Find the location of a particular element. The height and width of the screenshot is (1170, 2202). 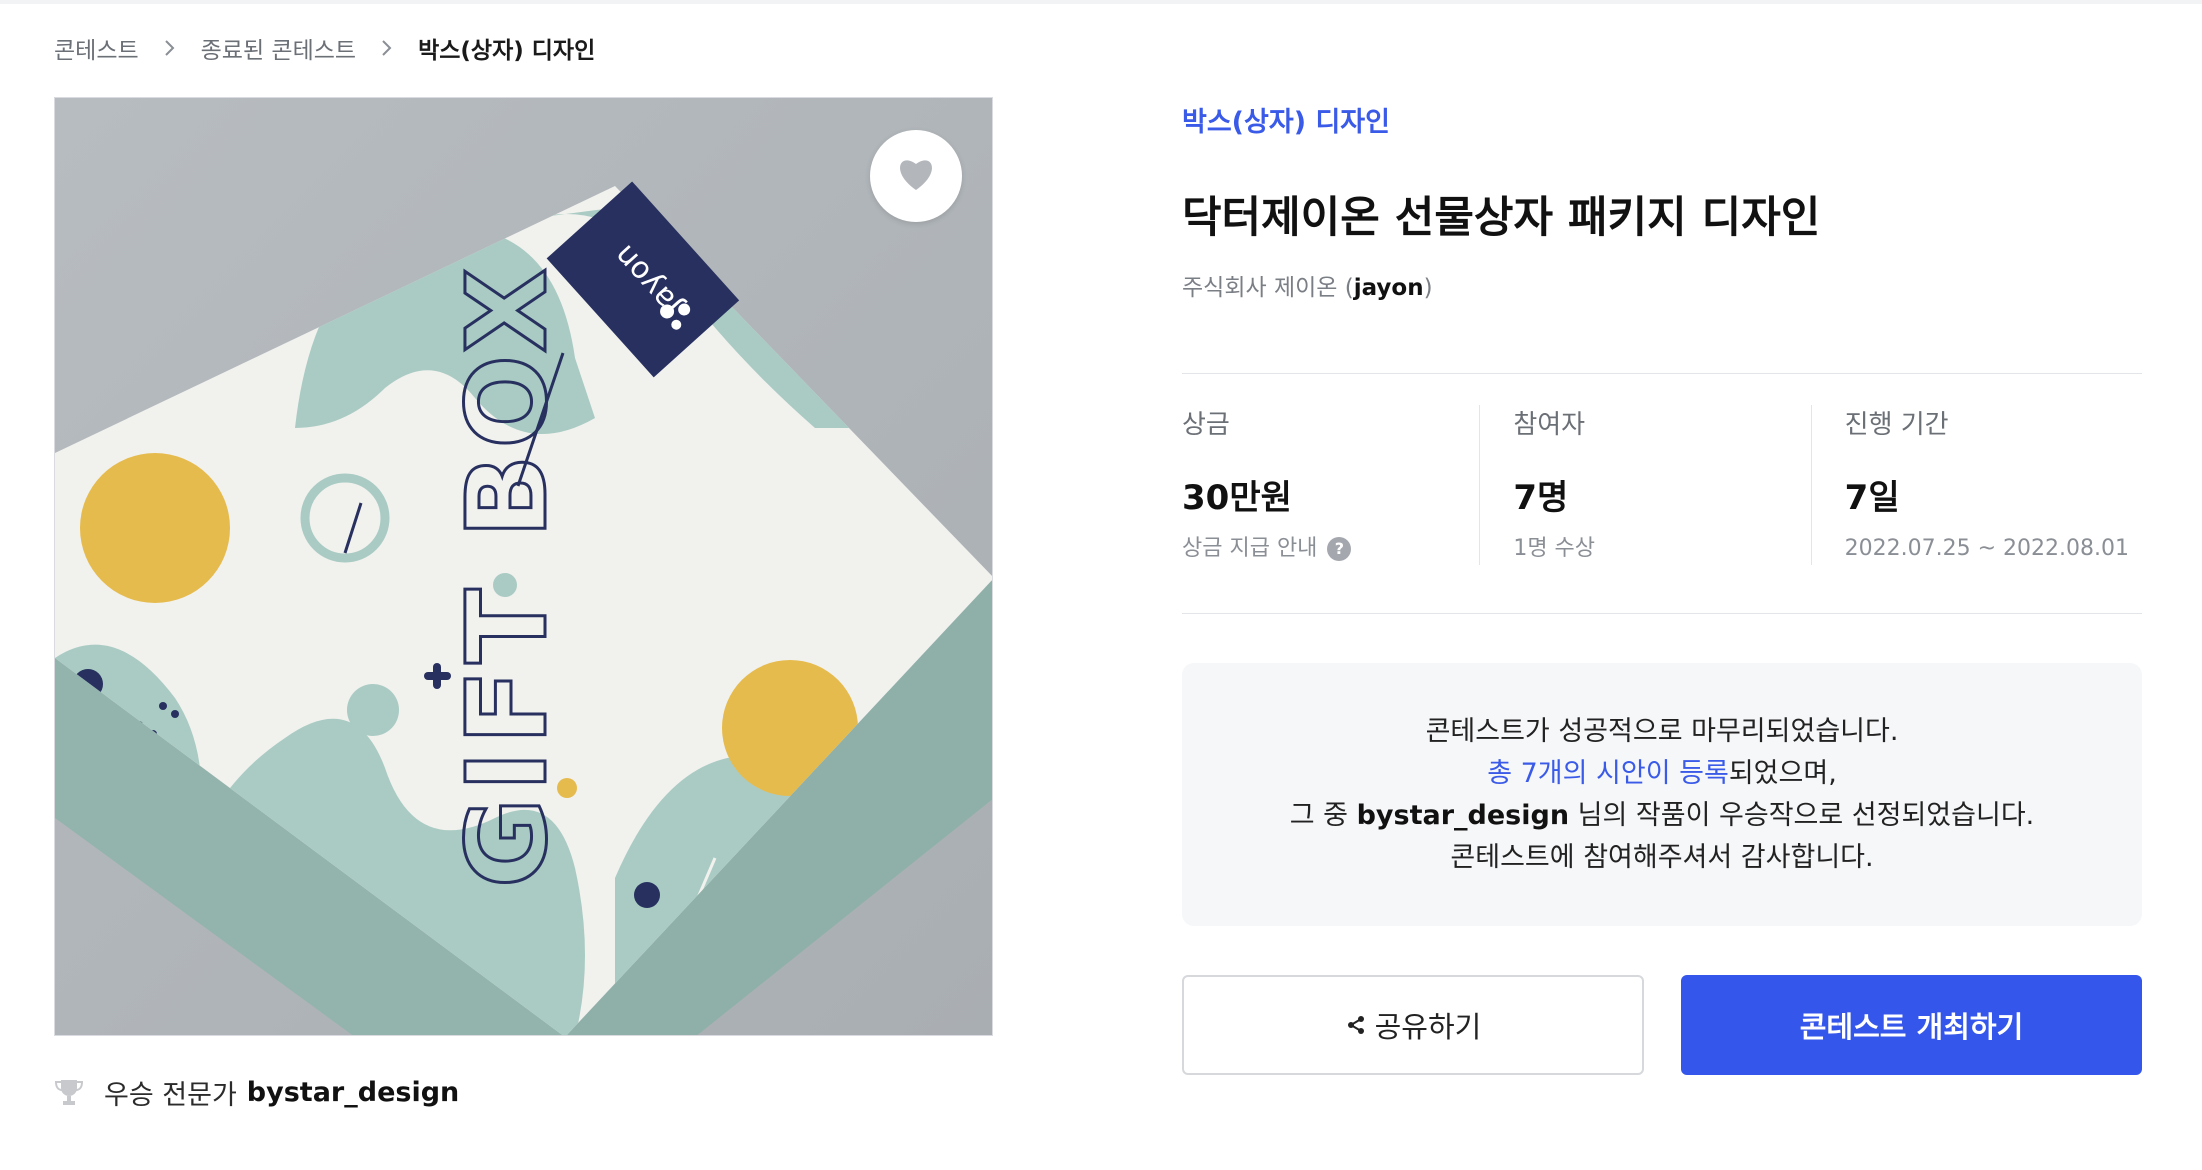

heart-icon is located at coordinates (916, 176).